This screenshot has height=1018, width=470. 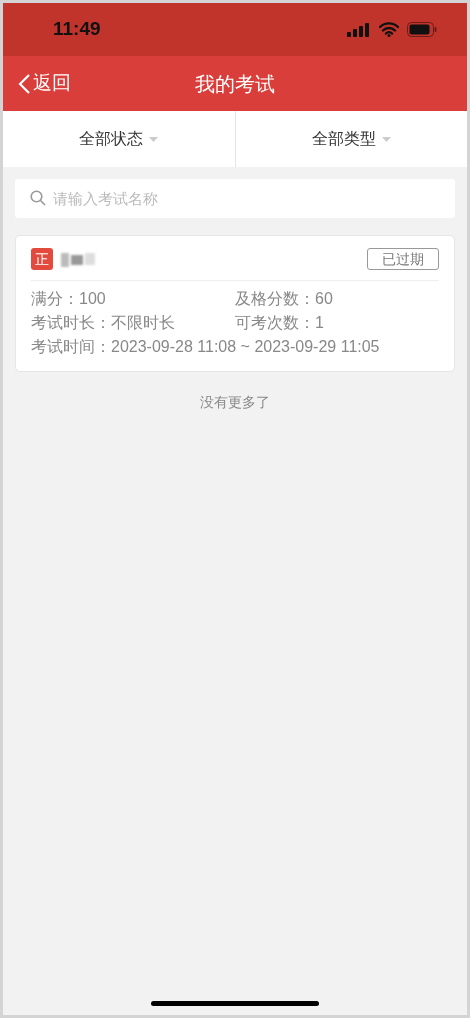 I want to click on status-badge: 已过期, so click(x=403, y=259).